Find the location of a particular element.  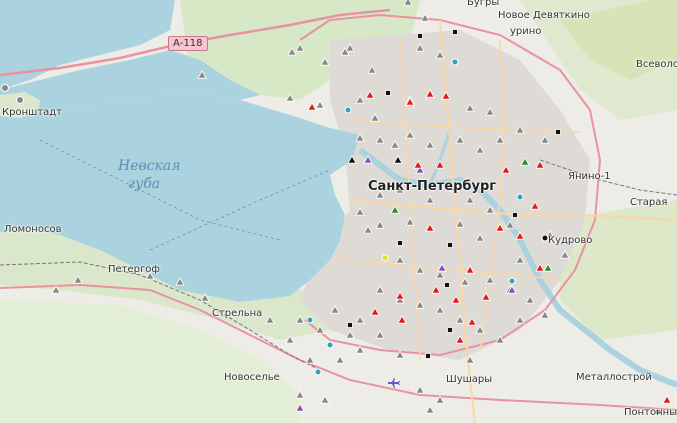

place-label-yanino: Янино-1 is located at coordinates (589, 176).